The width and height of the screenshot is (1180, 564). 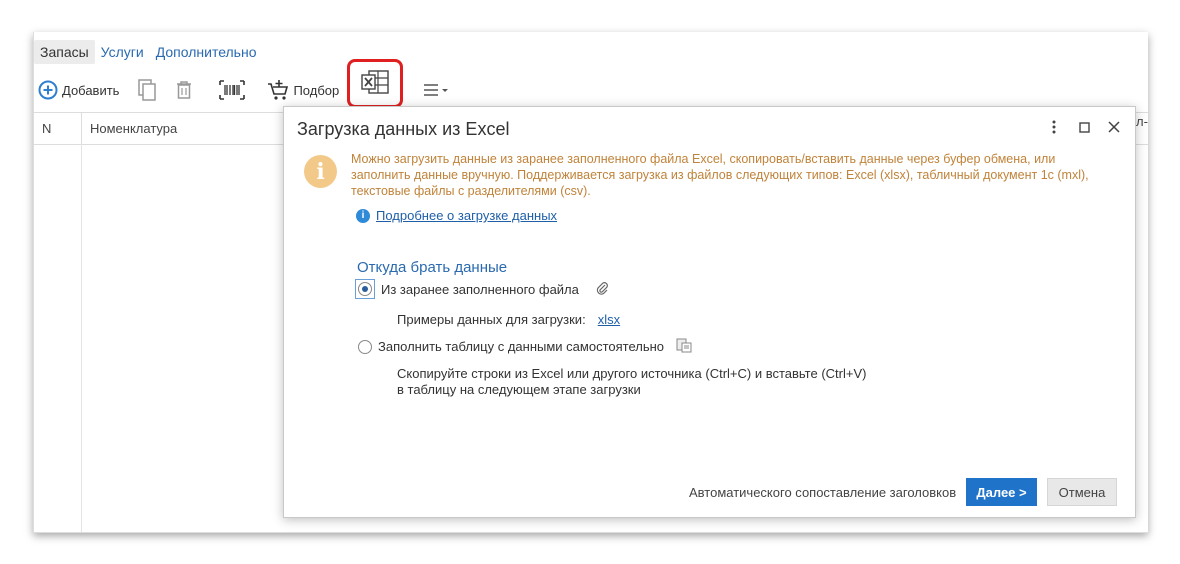 I want to click on pick-button: Подбор, so click(x=303, y=90).